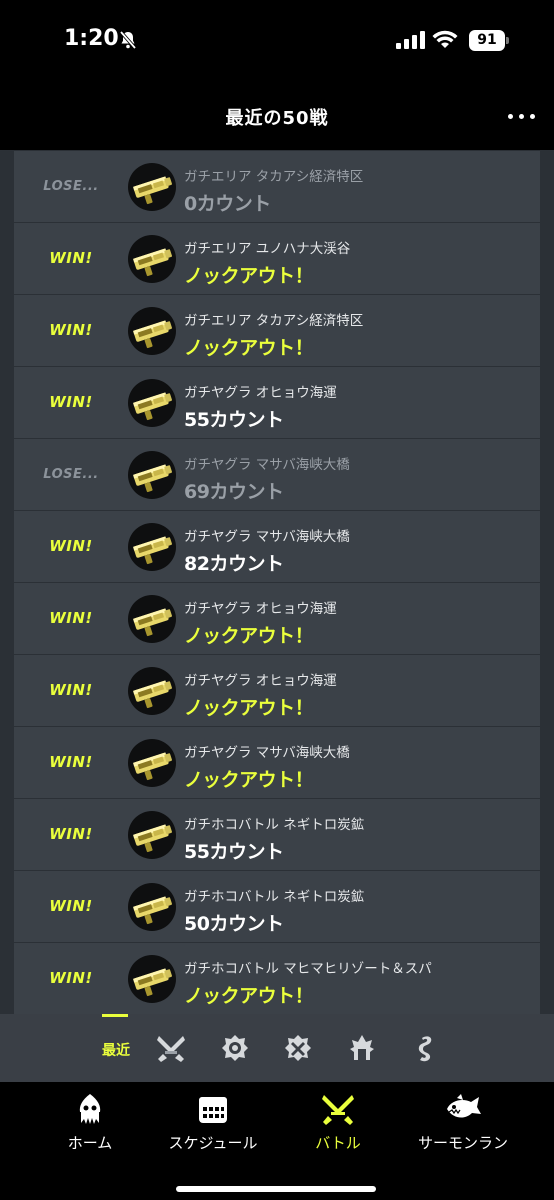 Image resolution: width=554 pixels, height=1200 pixels. What do you see at coordinates (362, 1048) in the screenshot?
I see `event-match-icon` at bounding box center [362, 1048].